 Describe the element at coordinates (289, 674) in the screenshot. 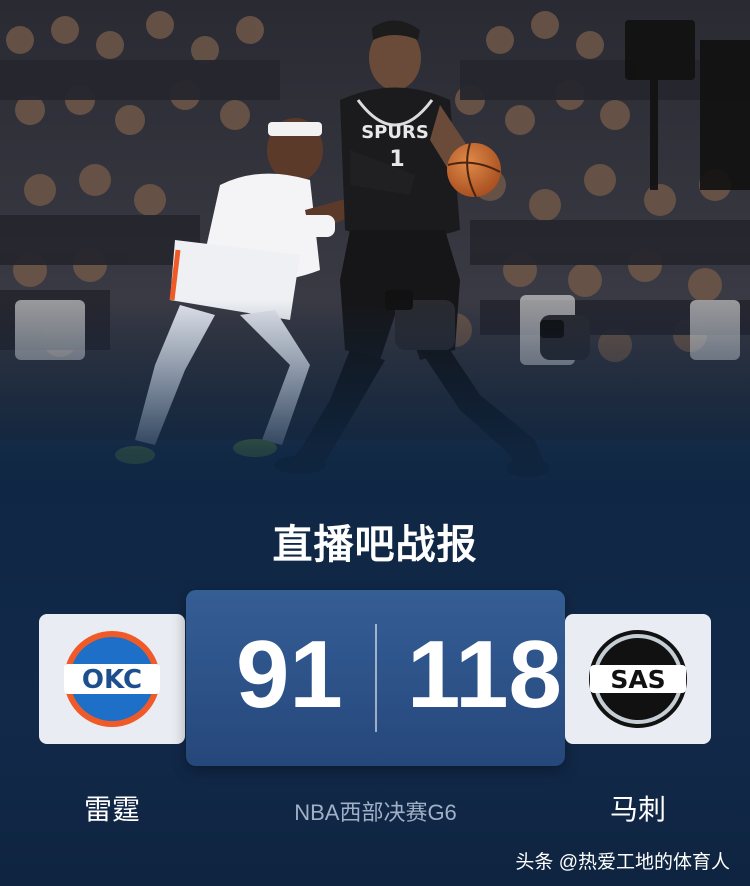

I see `home-score: 91` at that location.